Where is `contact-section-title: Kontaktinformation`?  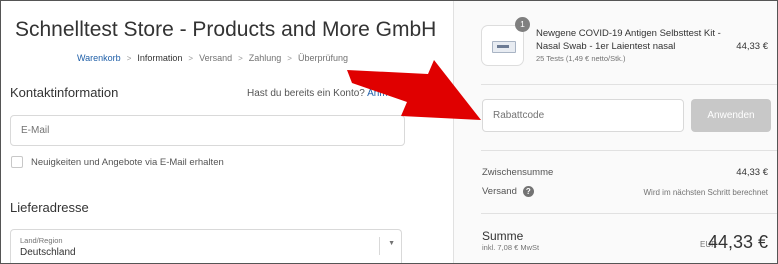
contact-section-title: Kontaktinformation is located at coordinates (64, 92).